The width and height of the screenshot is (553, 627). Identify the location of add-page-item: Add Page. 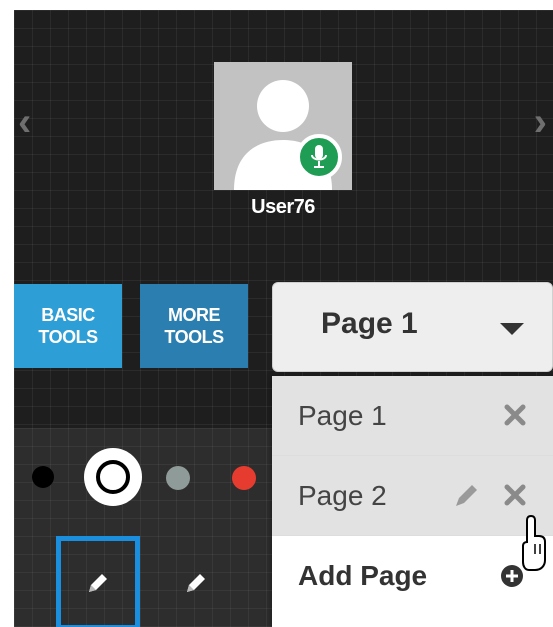
(412, 576).